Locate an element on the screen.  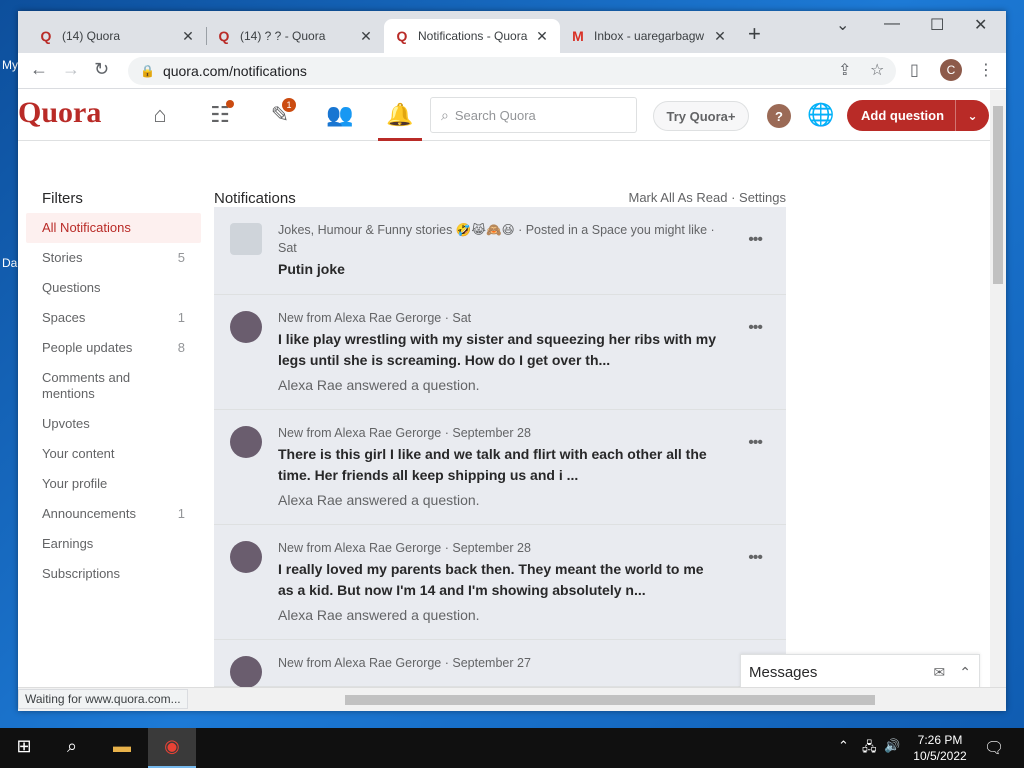
reload-icon: ↻ is located at coordinates (101, 69).